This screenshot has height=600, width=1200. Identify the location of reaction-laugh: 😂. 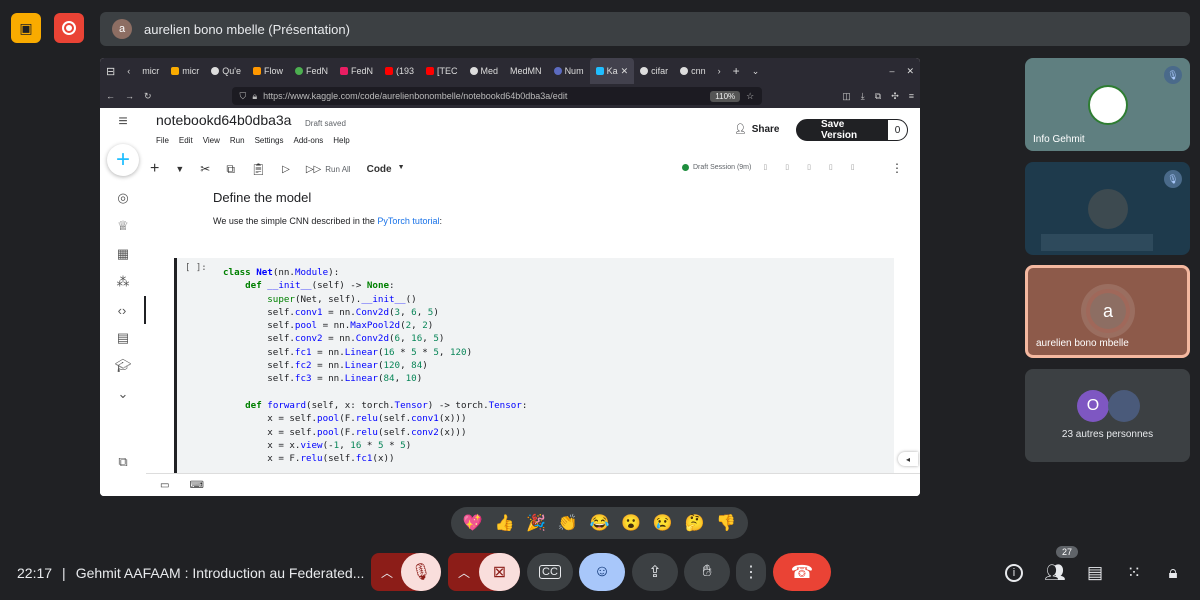
(599, 523).